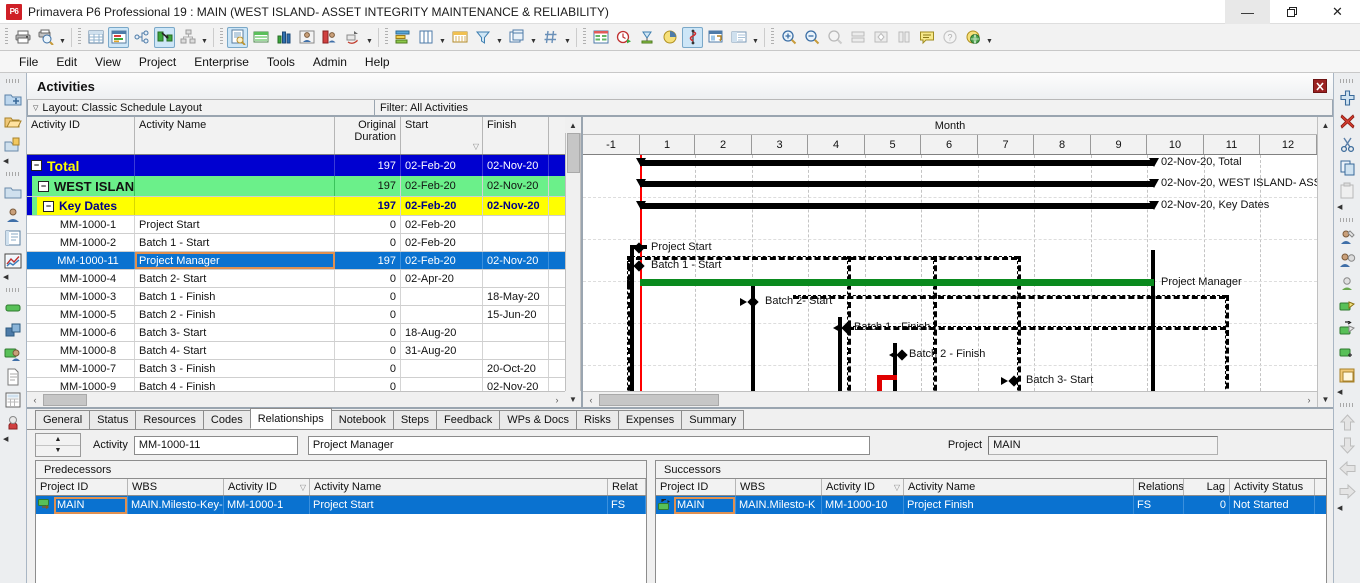 The image size is (1360, 583). What do you see at coordinates (516, 37) in the screenshot?
I see `group-and-sort-icon` at bounding box center [516, 37].